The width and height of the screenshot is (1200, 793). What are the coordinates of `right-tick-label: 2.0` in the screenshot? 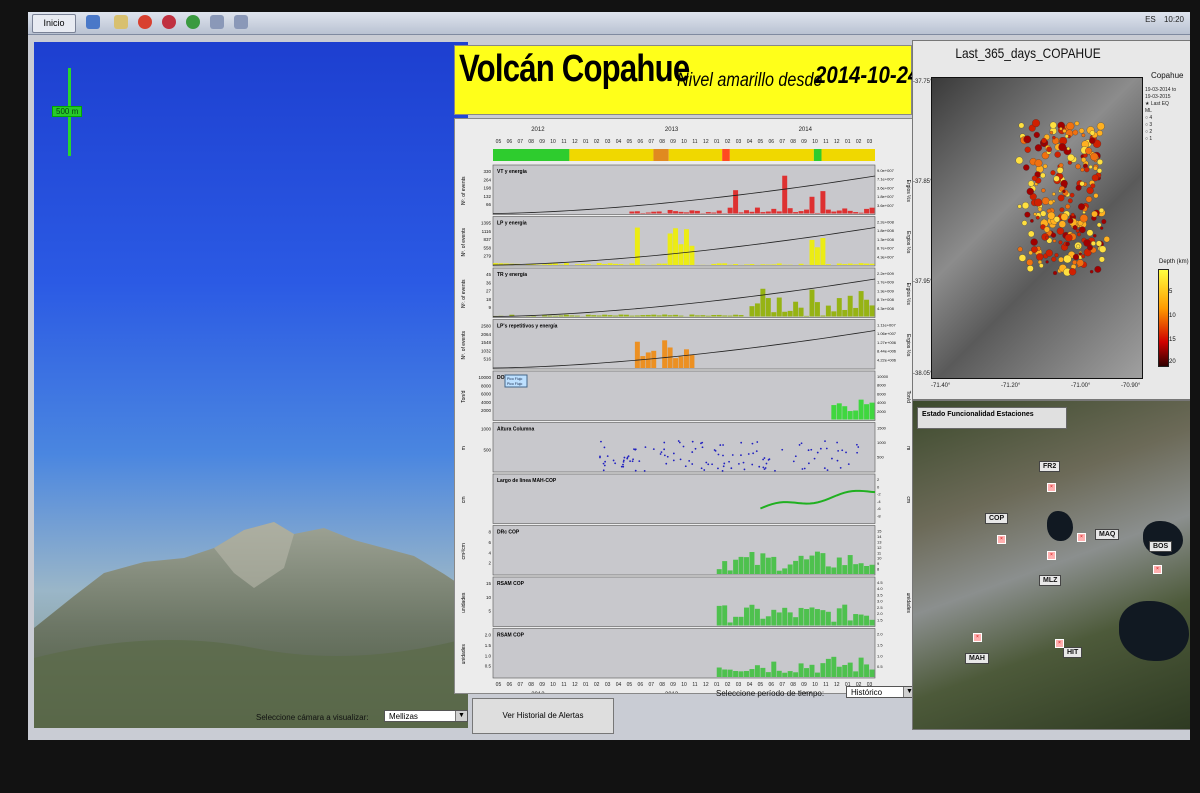 It's located at (880, 634).